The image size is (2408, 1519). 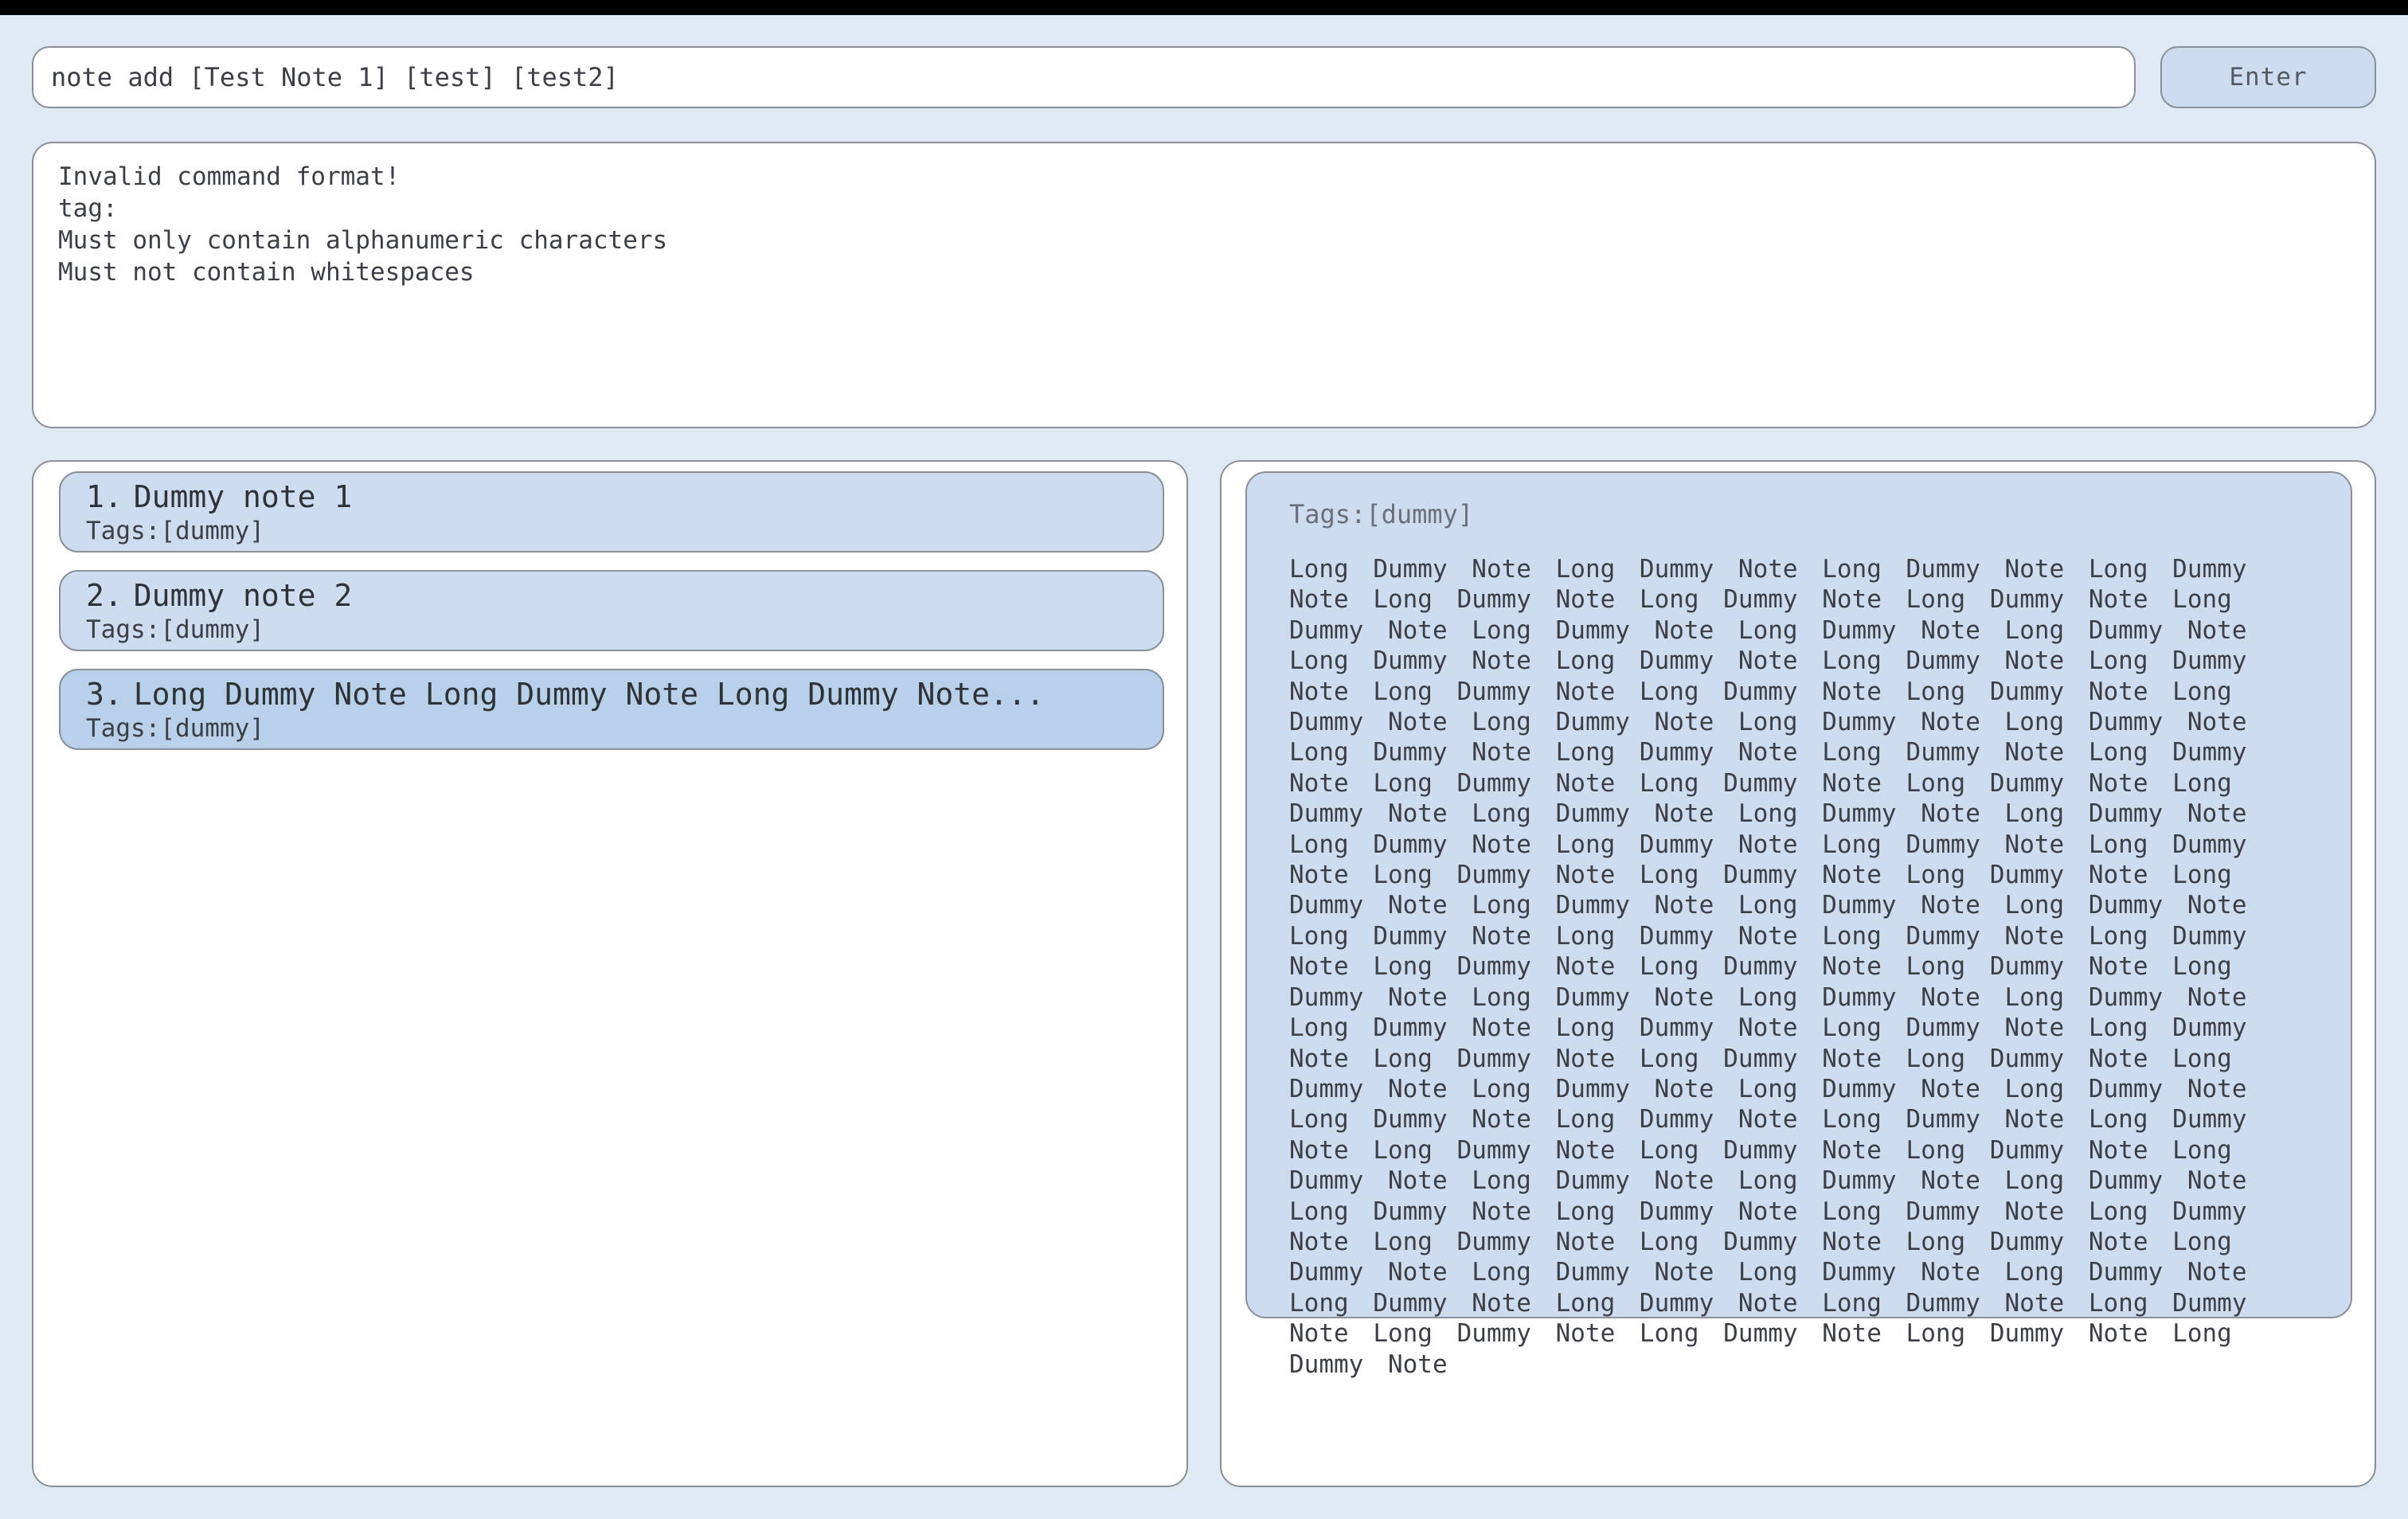 What do you see at coordinates (1204, 7) in the screenshot?
I see `window-top-bar` at bounding box center [1204, 7].